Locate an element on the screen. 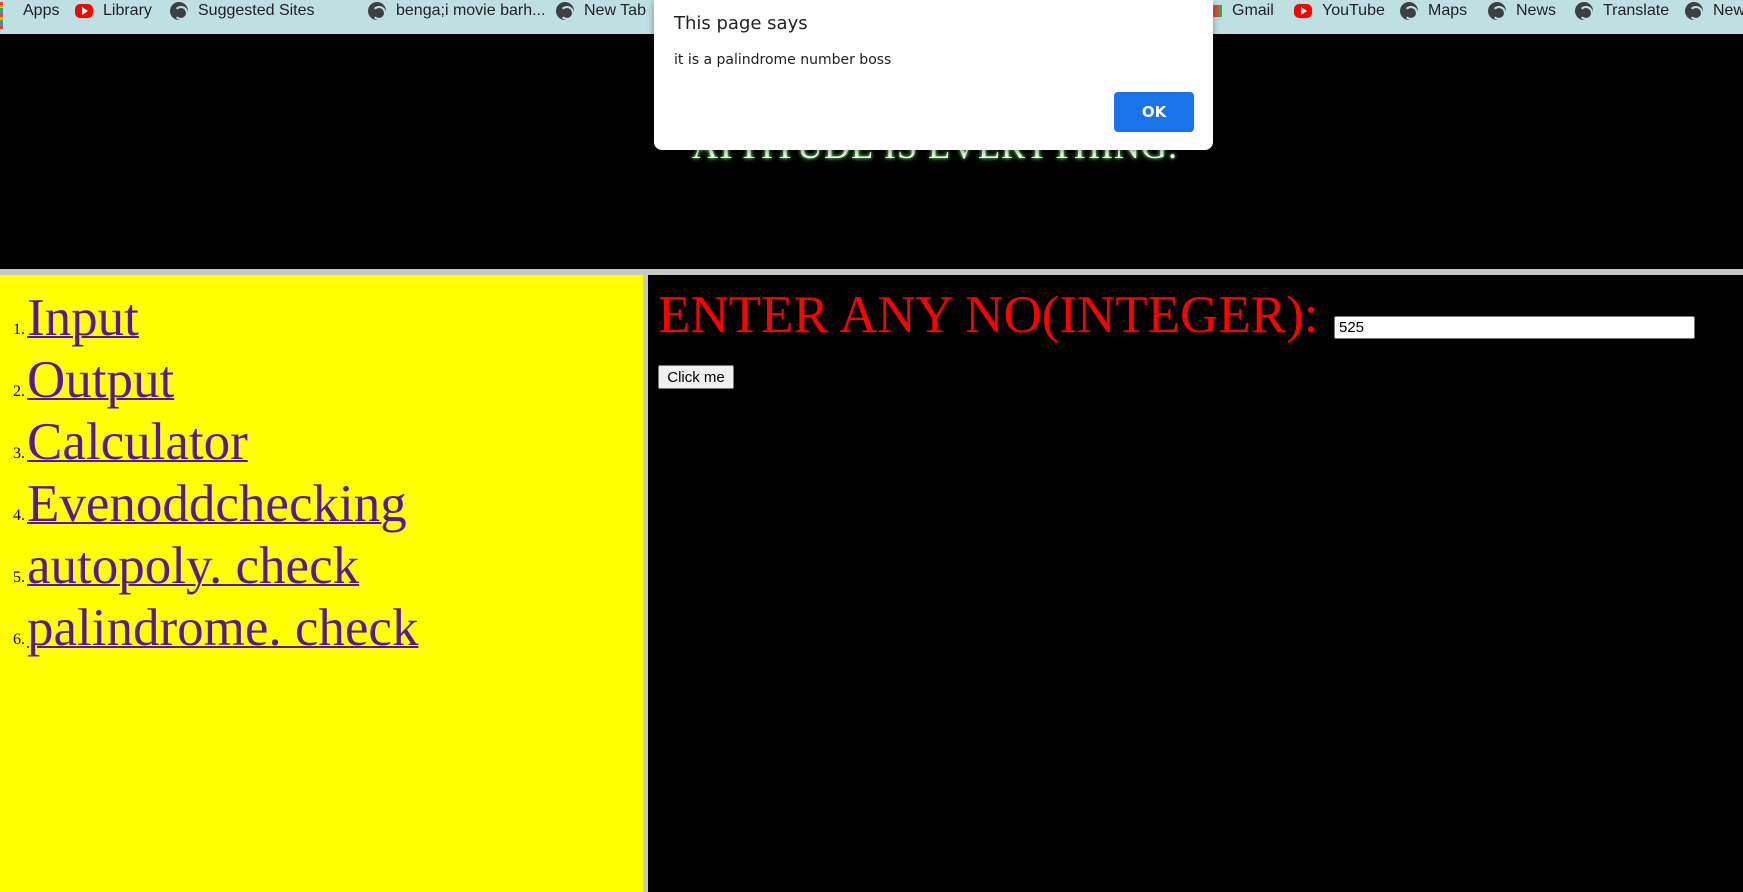 The image size is (1743, 892). list-number: 1. is located at coordinates (19, 329).